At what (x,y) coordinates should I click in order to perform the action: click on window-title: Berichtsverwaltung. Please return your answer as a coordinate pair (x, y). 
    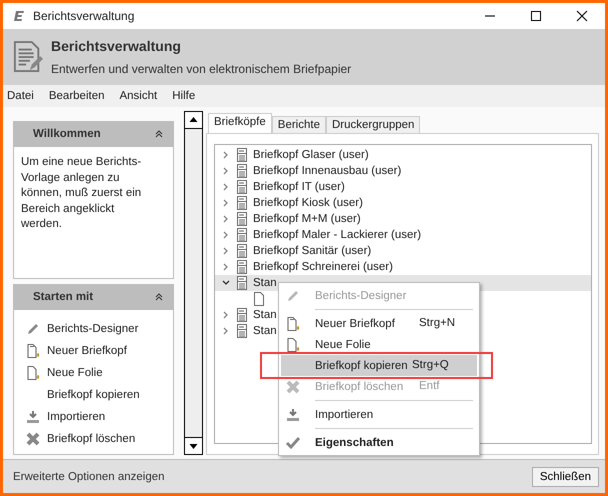
    Looking at the image, I should click on (83, 16).